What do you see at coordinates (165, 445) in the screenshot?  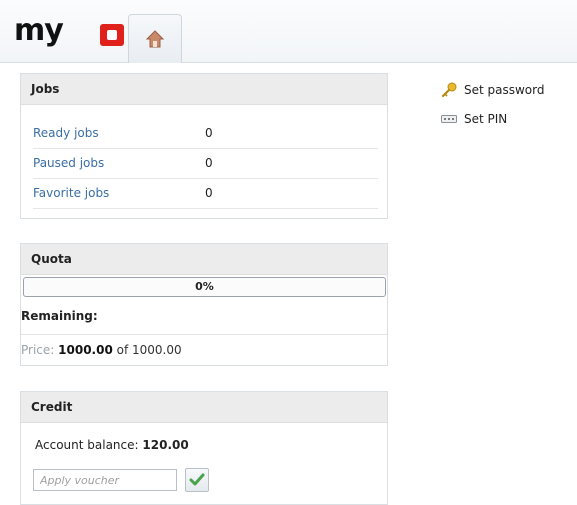 I see `account-balance-value: 120.00` at bounding box center [165, 445].